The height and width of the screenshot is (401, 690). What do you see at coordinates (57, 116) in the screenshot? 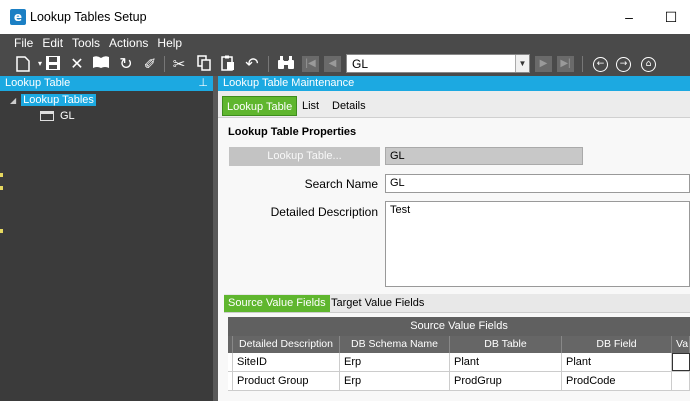
I see `tree-node-gl: GL` at bounding box center [57, 116].